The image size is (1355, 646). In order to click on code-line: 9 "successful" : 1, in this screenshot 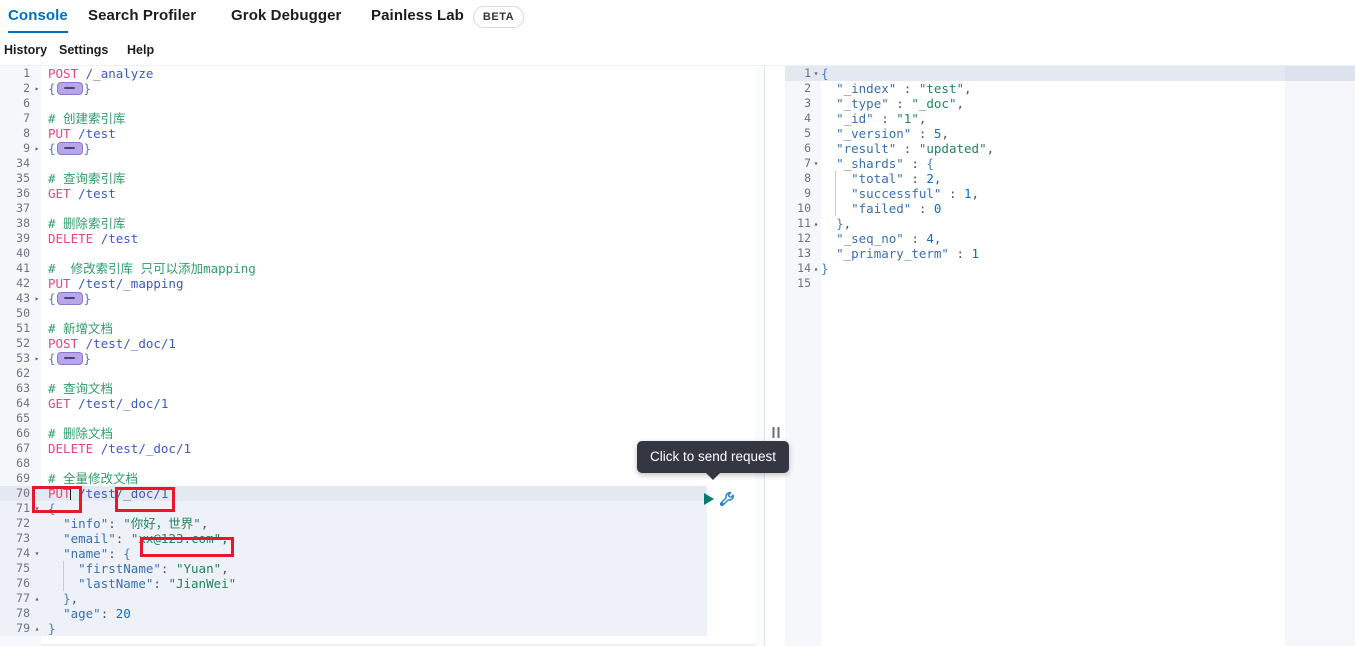, I will do `click(1035, 193)`.